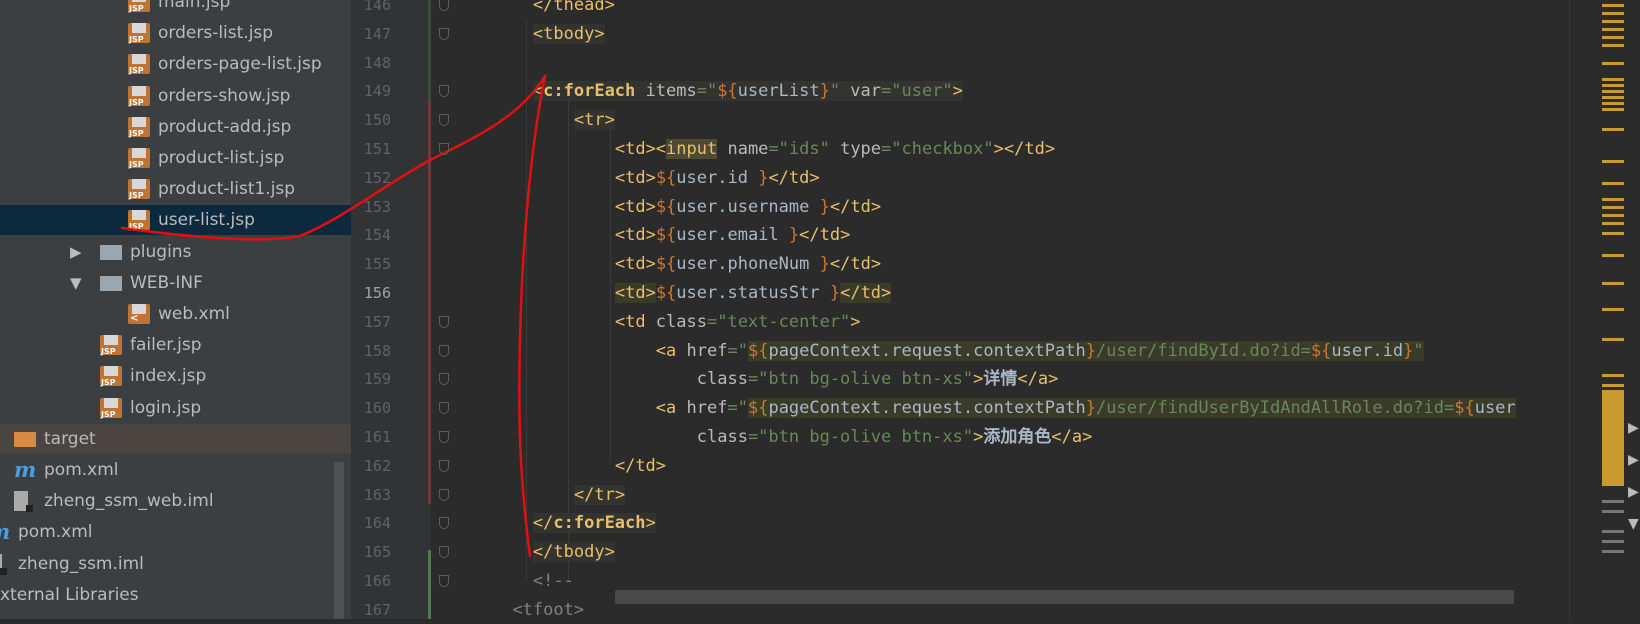 This screenshot has height=624, width=1640. I want to click on code-token: items, so click(666, 91).